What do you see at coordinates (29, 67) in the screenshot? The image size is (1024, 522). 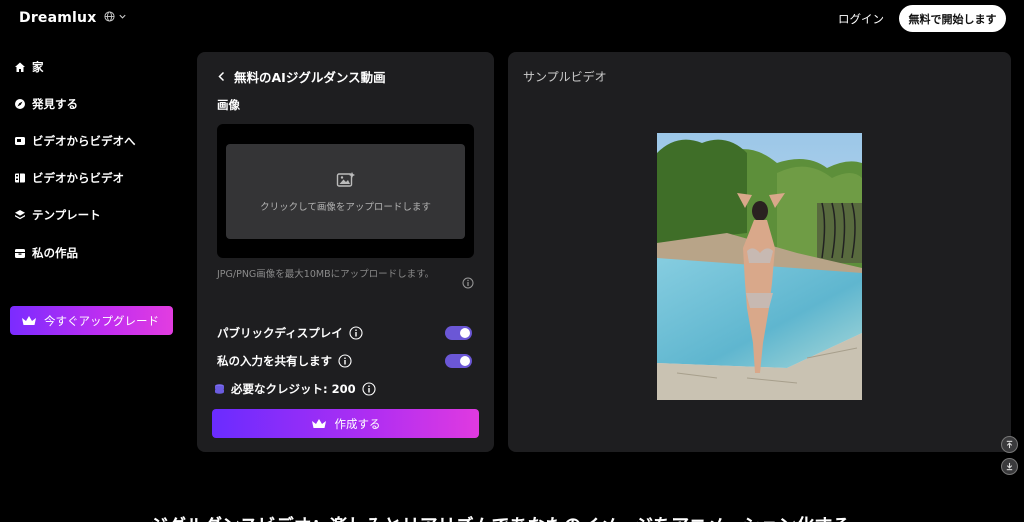 I see `sidebar-item-home: 家` at bounding box center [29, 67].